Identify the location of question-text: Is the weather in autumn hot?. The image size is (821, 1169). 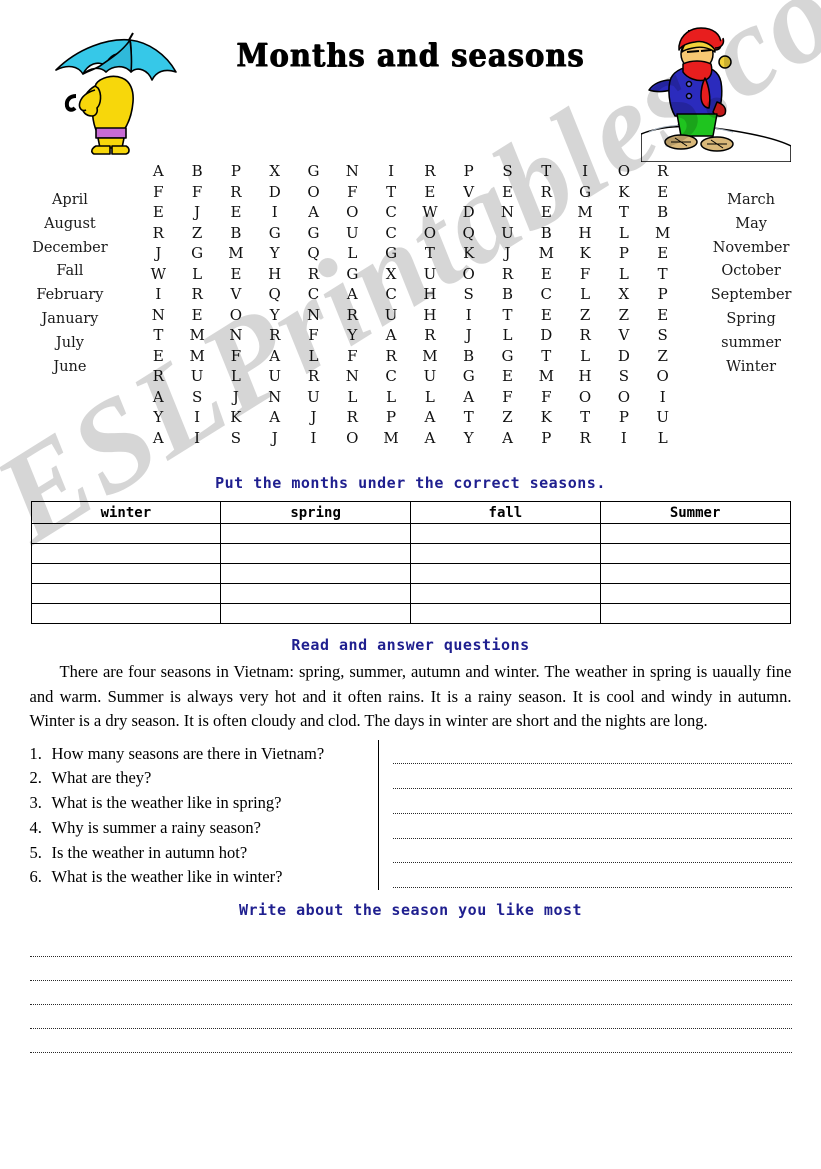
(149, 852).